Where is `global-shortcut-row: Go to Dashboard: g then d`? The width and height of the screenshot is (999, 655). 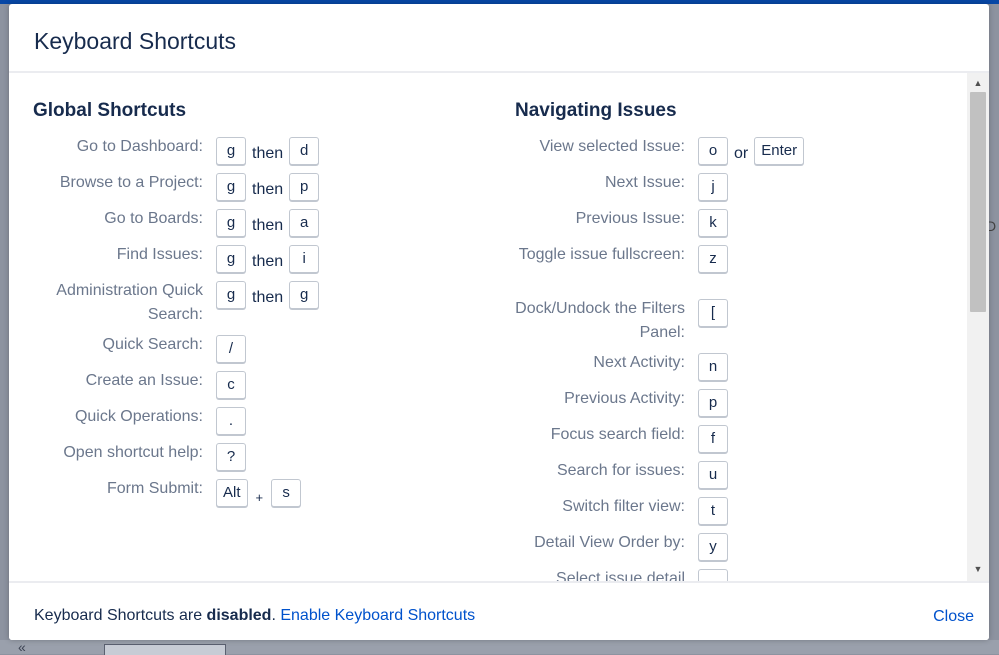 global-shortcut-row: Go to Dashboard: g then d is located at coordinates (176, 150).